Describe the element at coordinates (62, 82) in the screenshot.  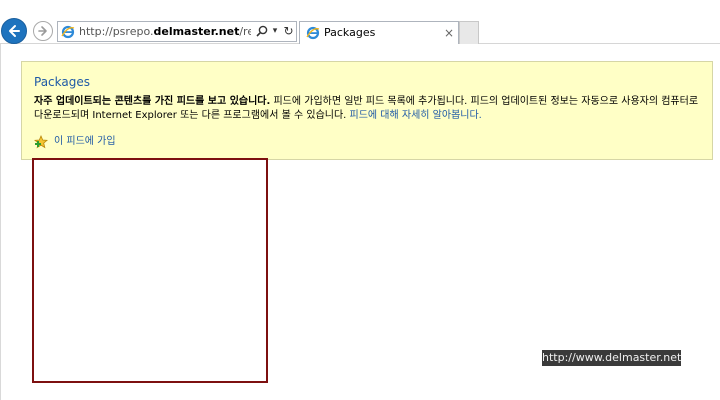
I see `feed-title: Packages` at that location.